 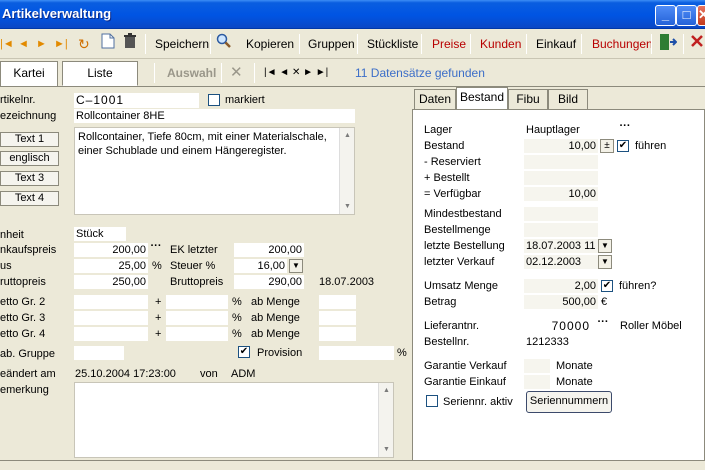 What do you see at coordinates (665, 15) in the screenshot?
I see `minimize-button: _` at bounding box center [665, 15].